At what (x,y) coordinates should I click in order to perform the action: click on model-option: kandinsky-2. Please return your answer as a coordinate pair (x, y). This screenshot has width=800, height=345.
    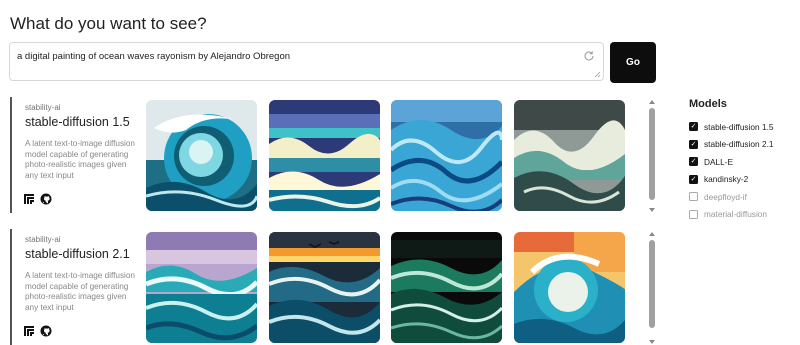
    Looking at the image, I should click on (744, 180).